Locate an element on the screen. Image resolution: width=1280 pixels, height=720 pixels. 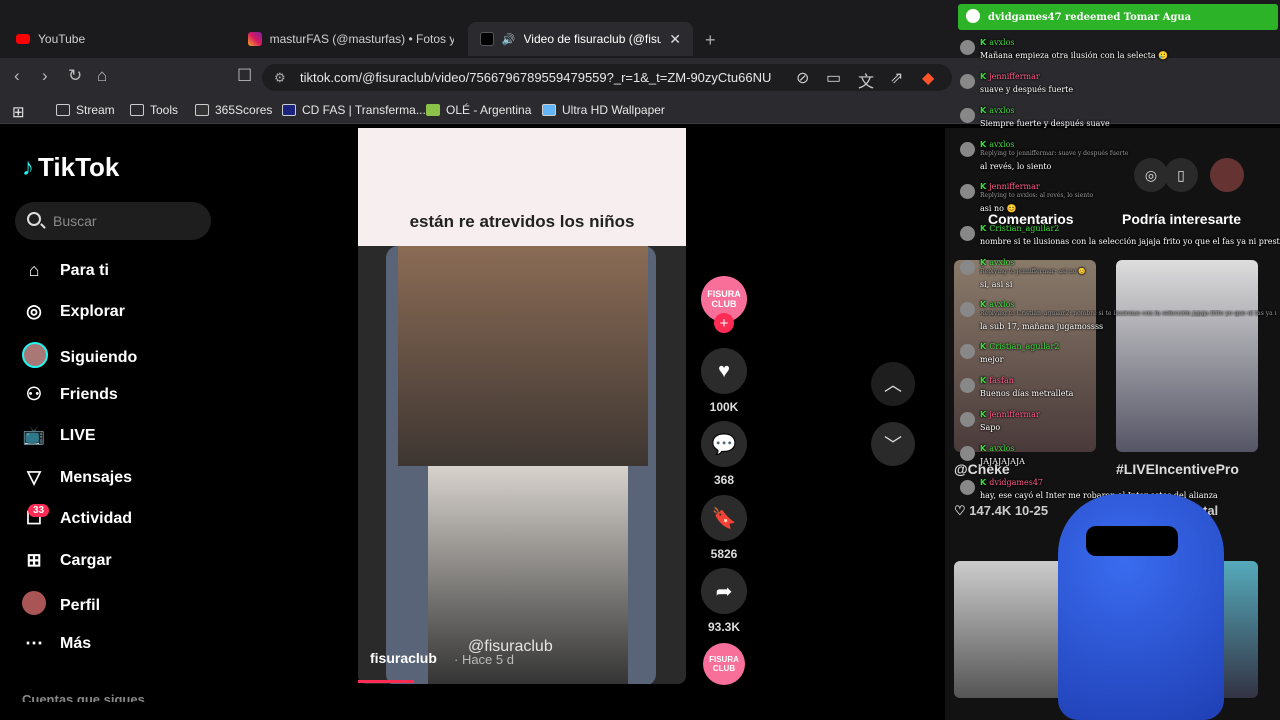
bookmark-icon: 🔖 is located at coordinates (724, 518).